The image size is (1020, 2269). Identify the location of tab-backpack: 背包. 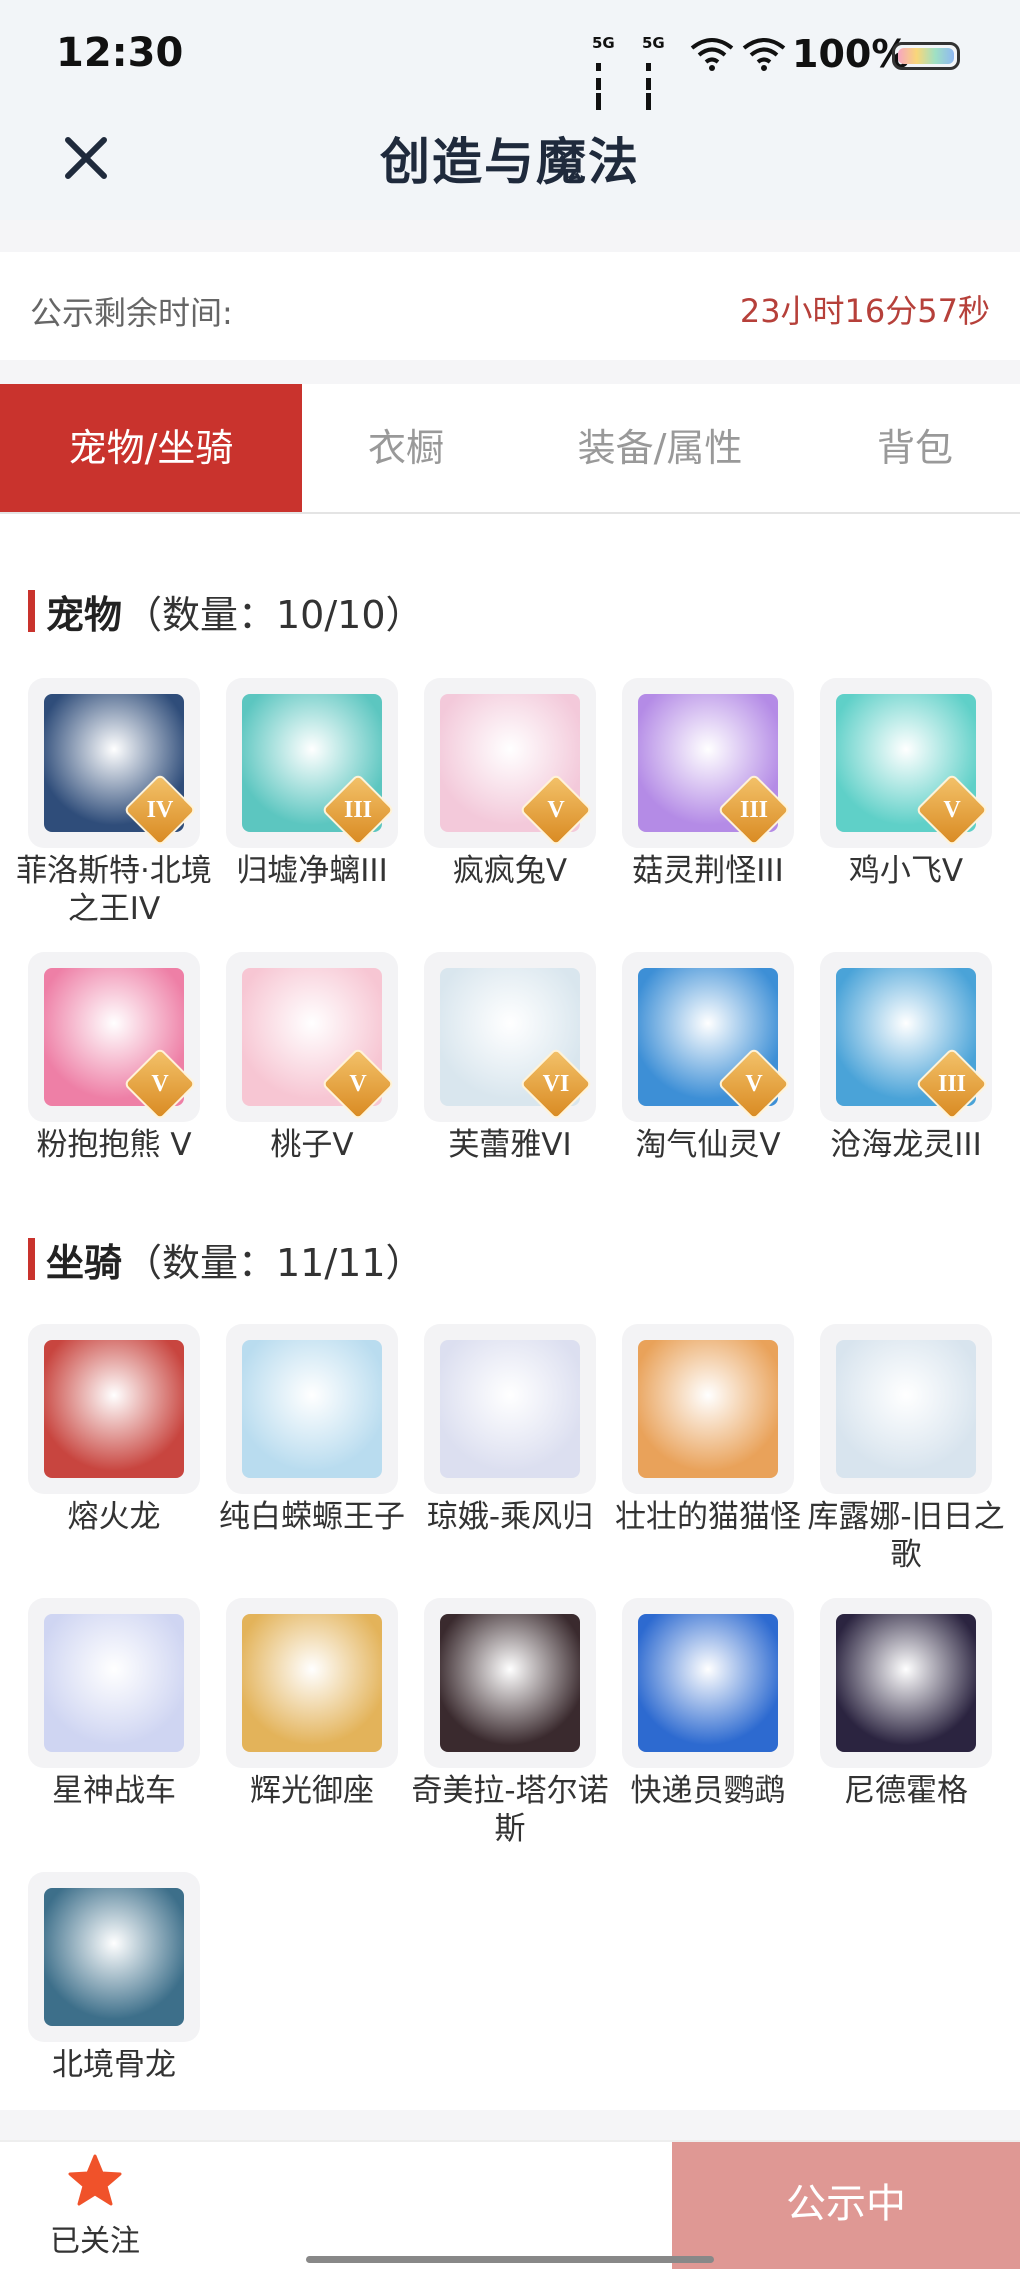
(915, 448).